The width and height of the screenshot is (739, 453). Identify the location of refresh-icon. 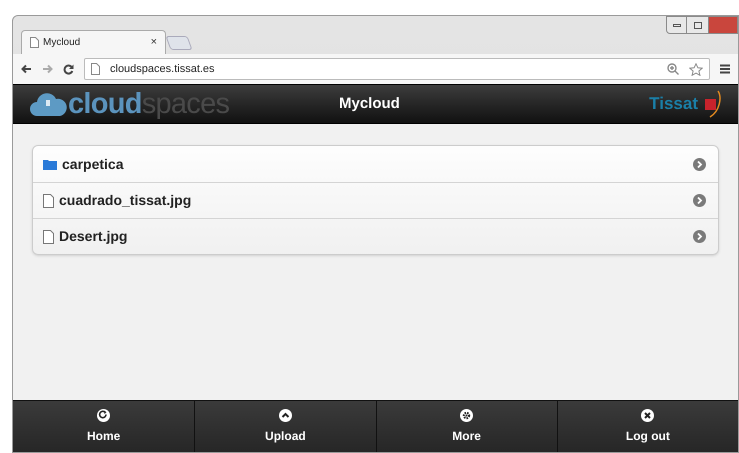
(103, 415).